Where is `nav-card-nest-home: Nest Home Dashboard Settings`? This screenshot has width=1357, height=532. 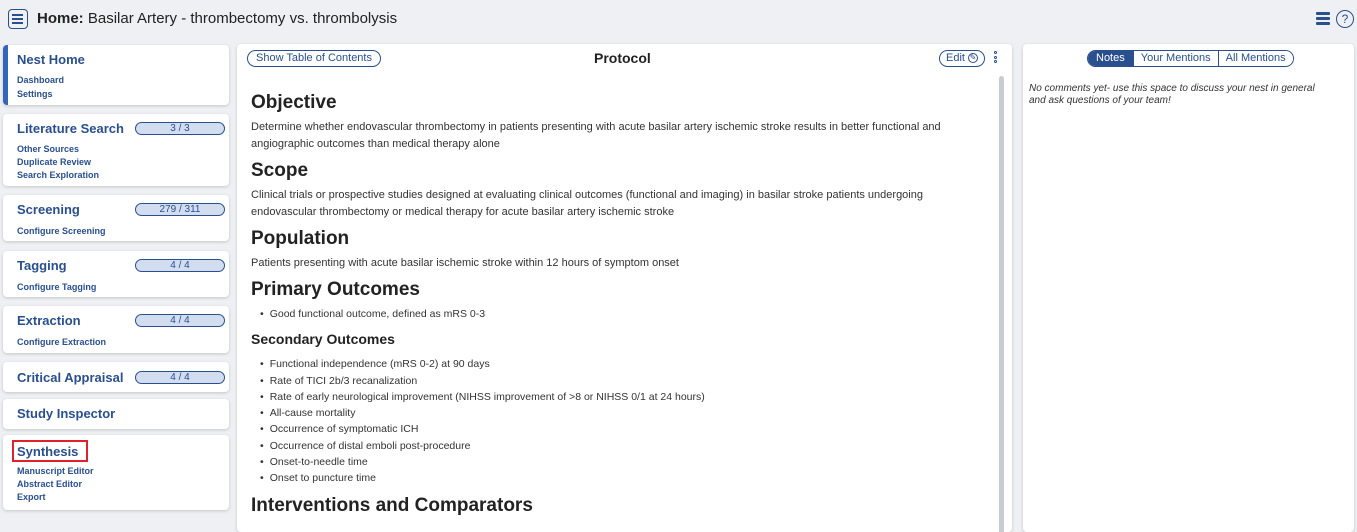
nav-card-nest-home: Nest Home Dashboard Settings is located at coordinates (116, 75).